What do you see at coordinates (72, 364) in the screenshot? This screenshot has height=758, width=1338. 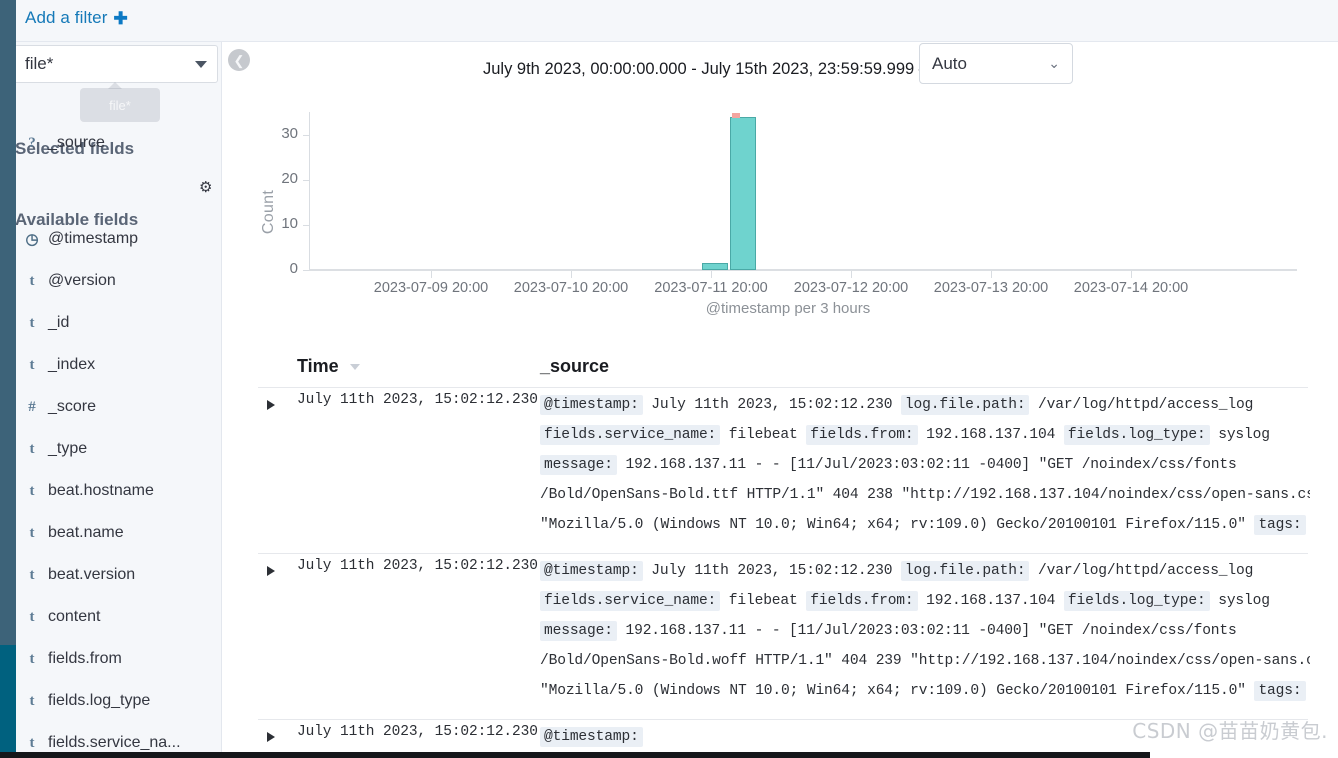 I see `field-name: _index` at bounding box center [72, 364].